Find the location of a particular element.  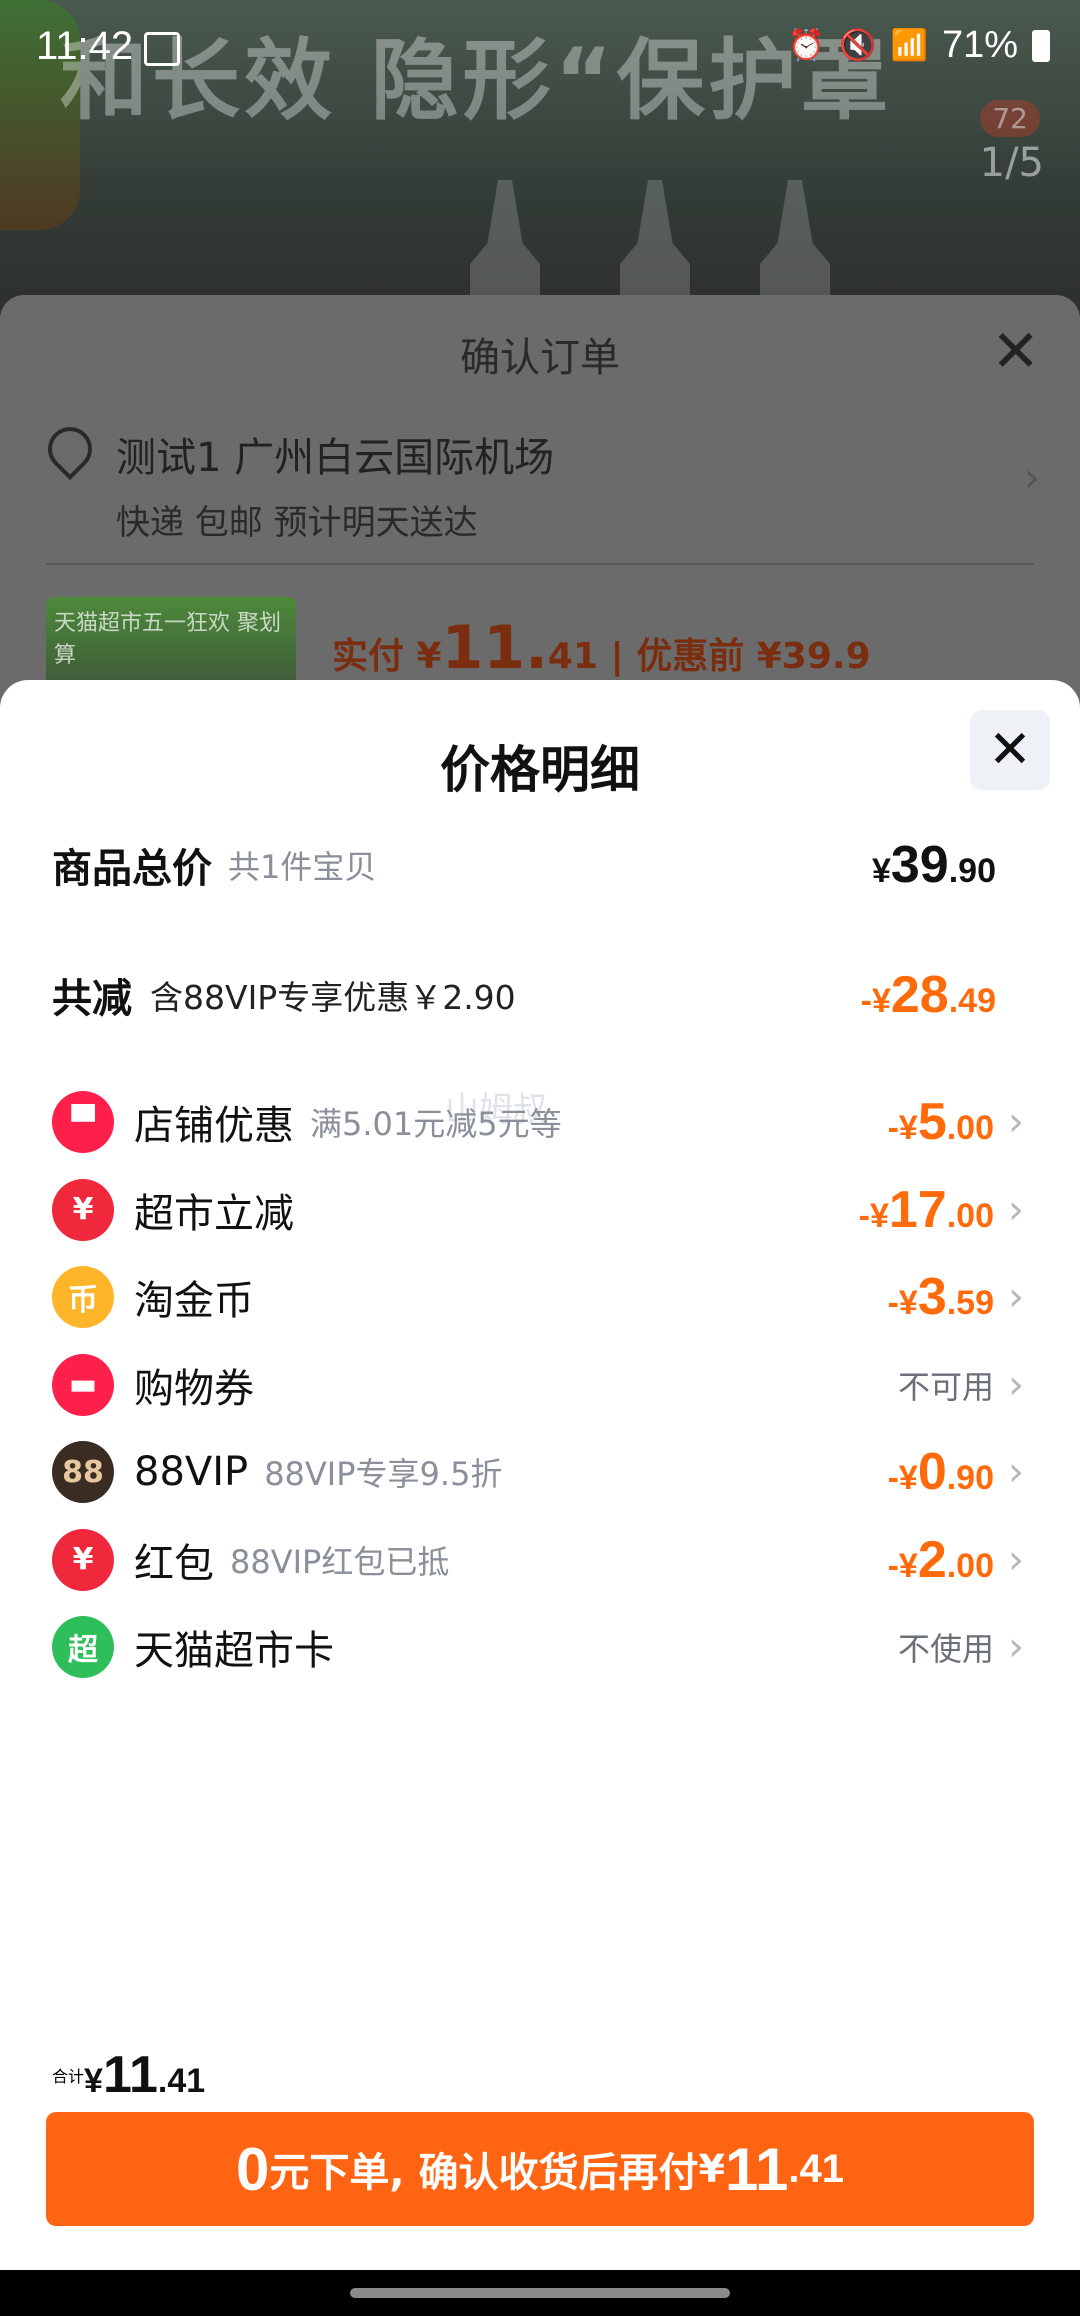

coupon-icon: ▬ is located at coordinates (83, 1384).